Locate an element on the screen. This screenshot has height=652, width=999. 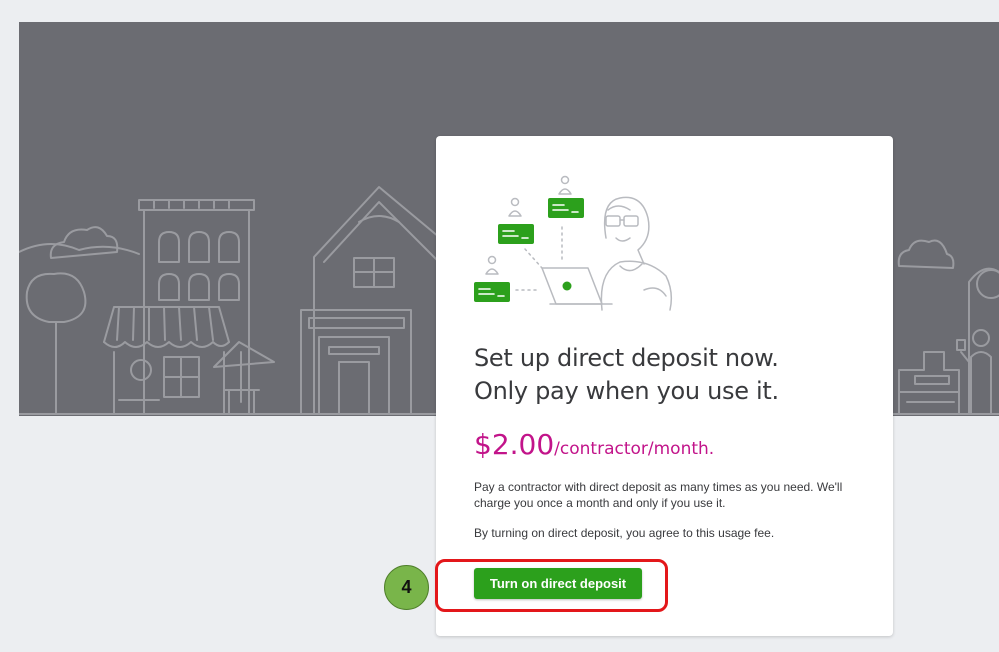
highlight-box is located at coordinates (551, 585).